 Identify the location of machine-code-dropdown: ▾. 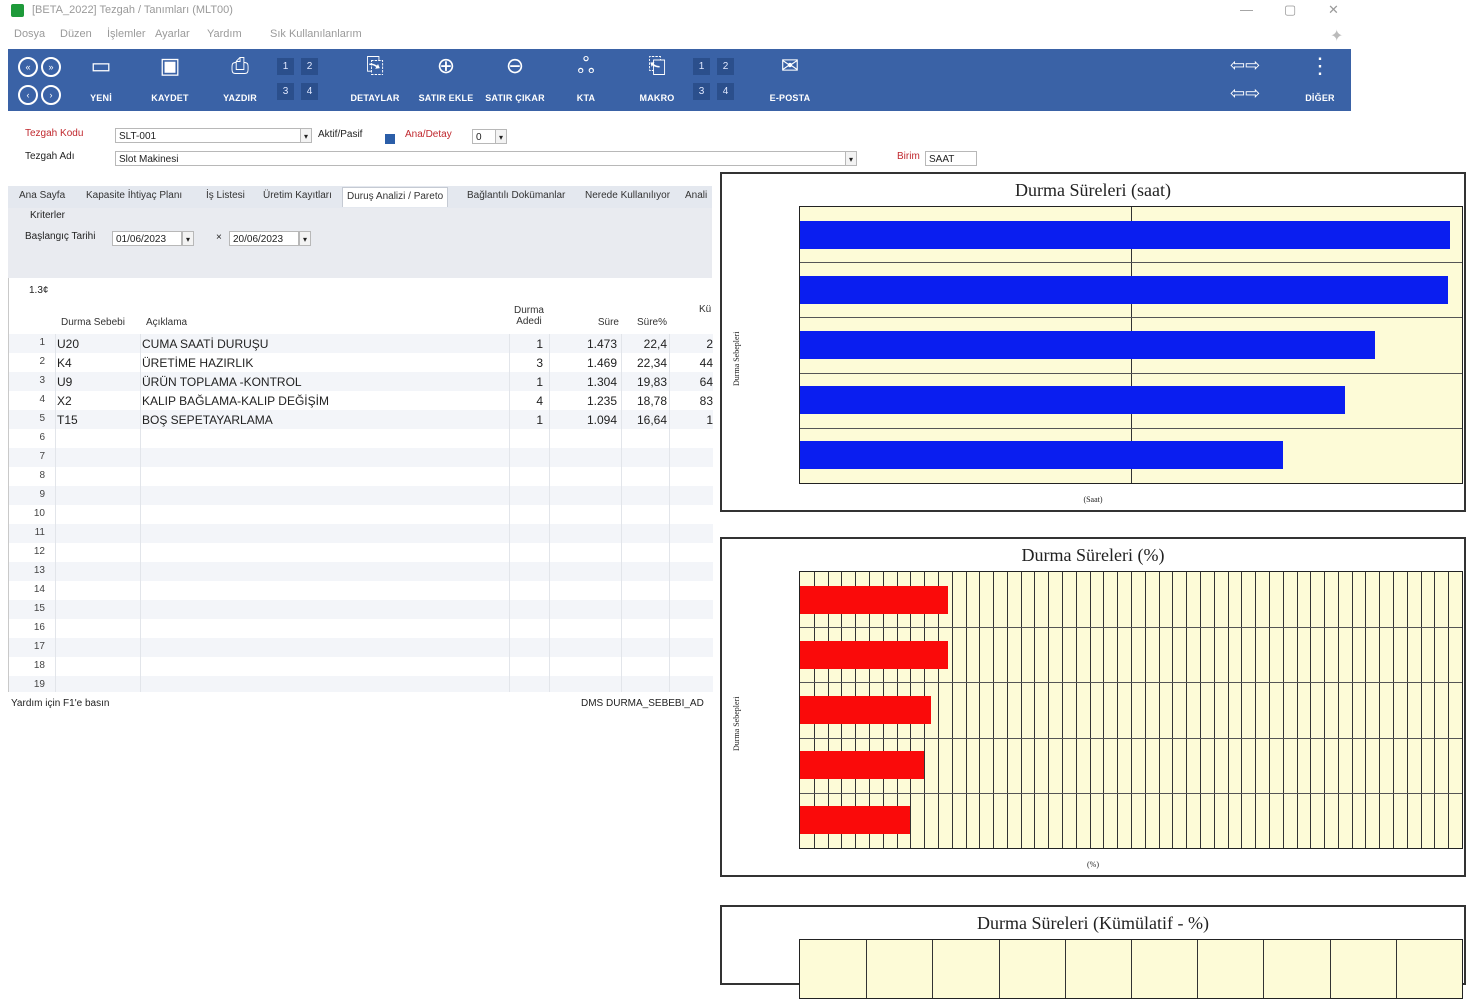
(306, 135).